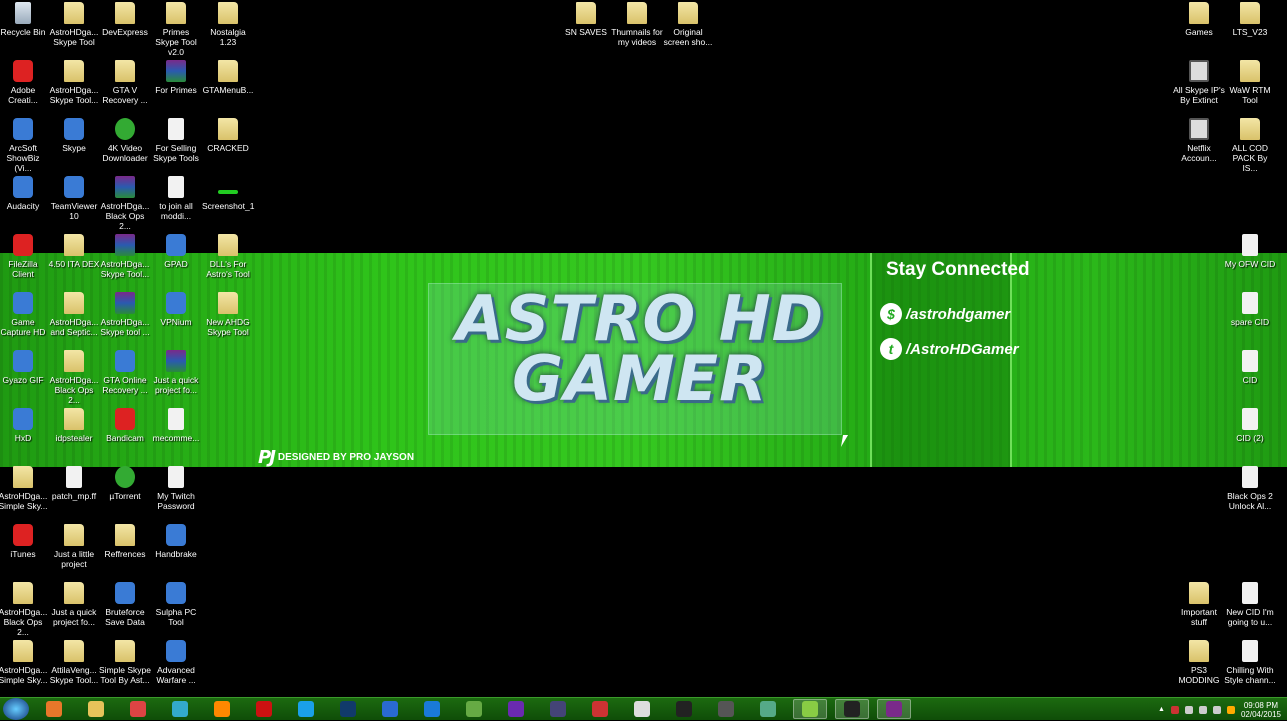 Image resolution: width=1287 pixels, height=721 pixels. Describe the element at coordinates (24, 256) in the screenshot. I see `desktop-icon: FileZilla Client` at that location.